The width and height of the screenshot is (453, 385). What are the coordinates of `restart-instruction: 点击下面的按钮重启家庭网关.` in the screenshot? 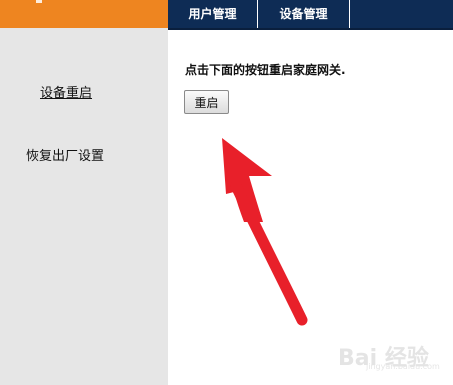 It's located at (265, 70).